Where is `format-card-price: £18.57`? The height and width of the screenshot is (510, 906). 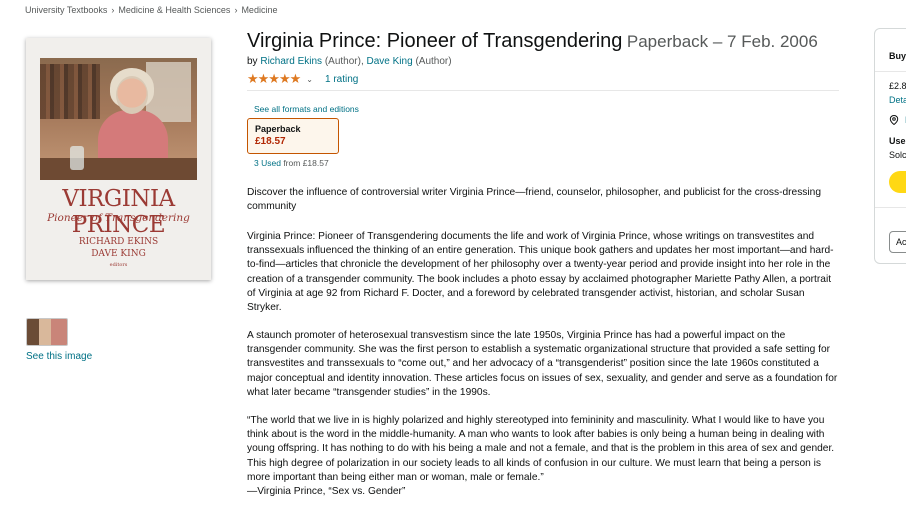
format-card-price: £18.57 is located at coordinates (270, 141).